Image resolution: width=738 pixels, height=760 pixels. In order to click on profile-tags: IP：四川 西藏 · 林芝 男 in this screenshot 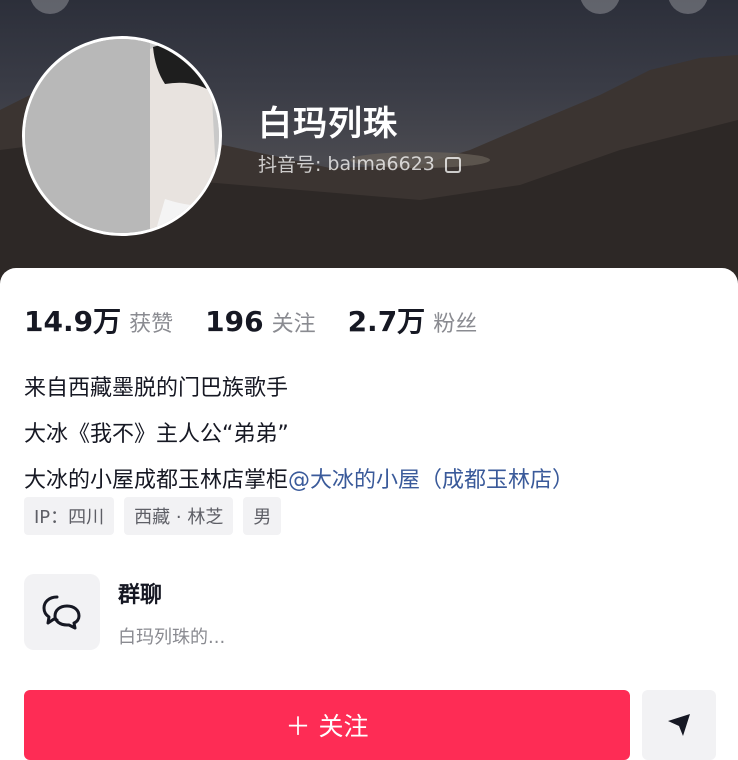, I will do `click(153, 516)`.